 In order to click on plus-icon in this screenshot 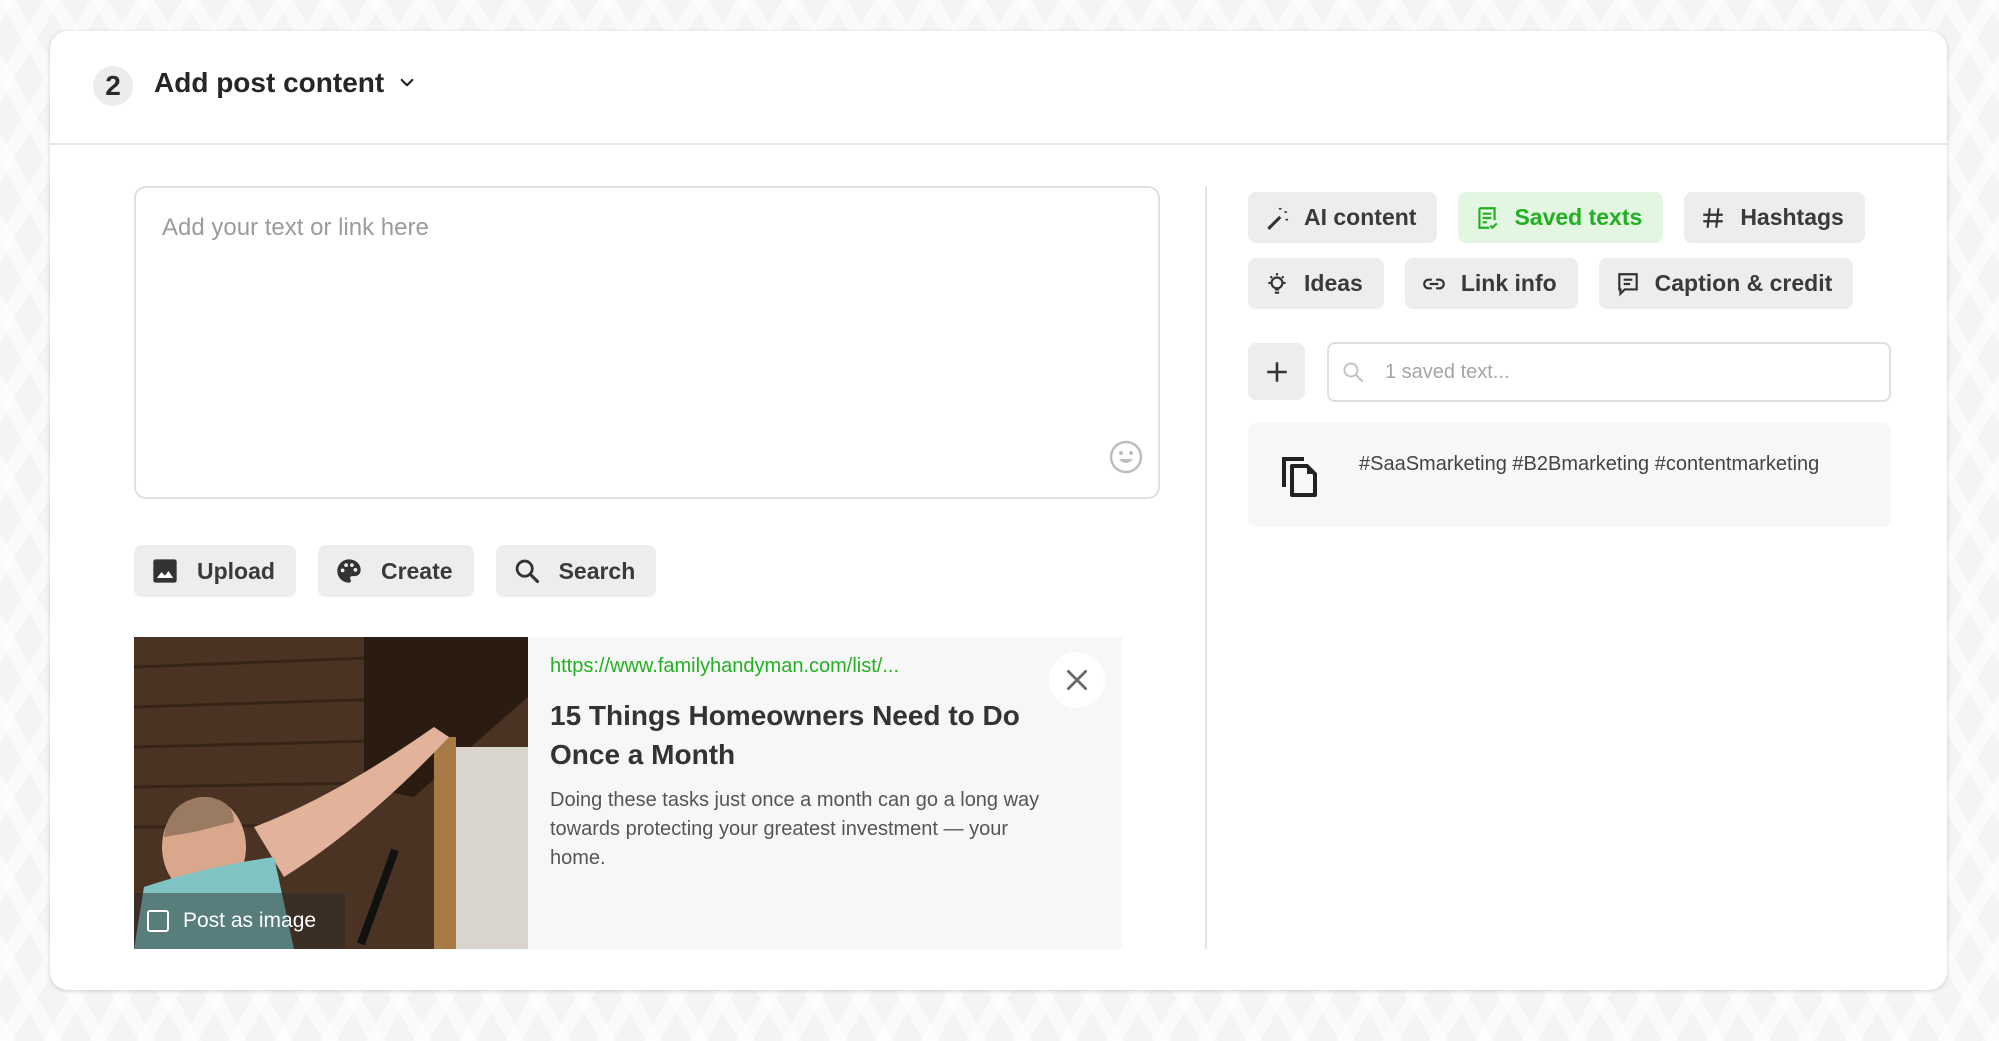, I will do `click(1276, 371)`.